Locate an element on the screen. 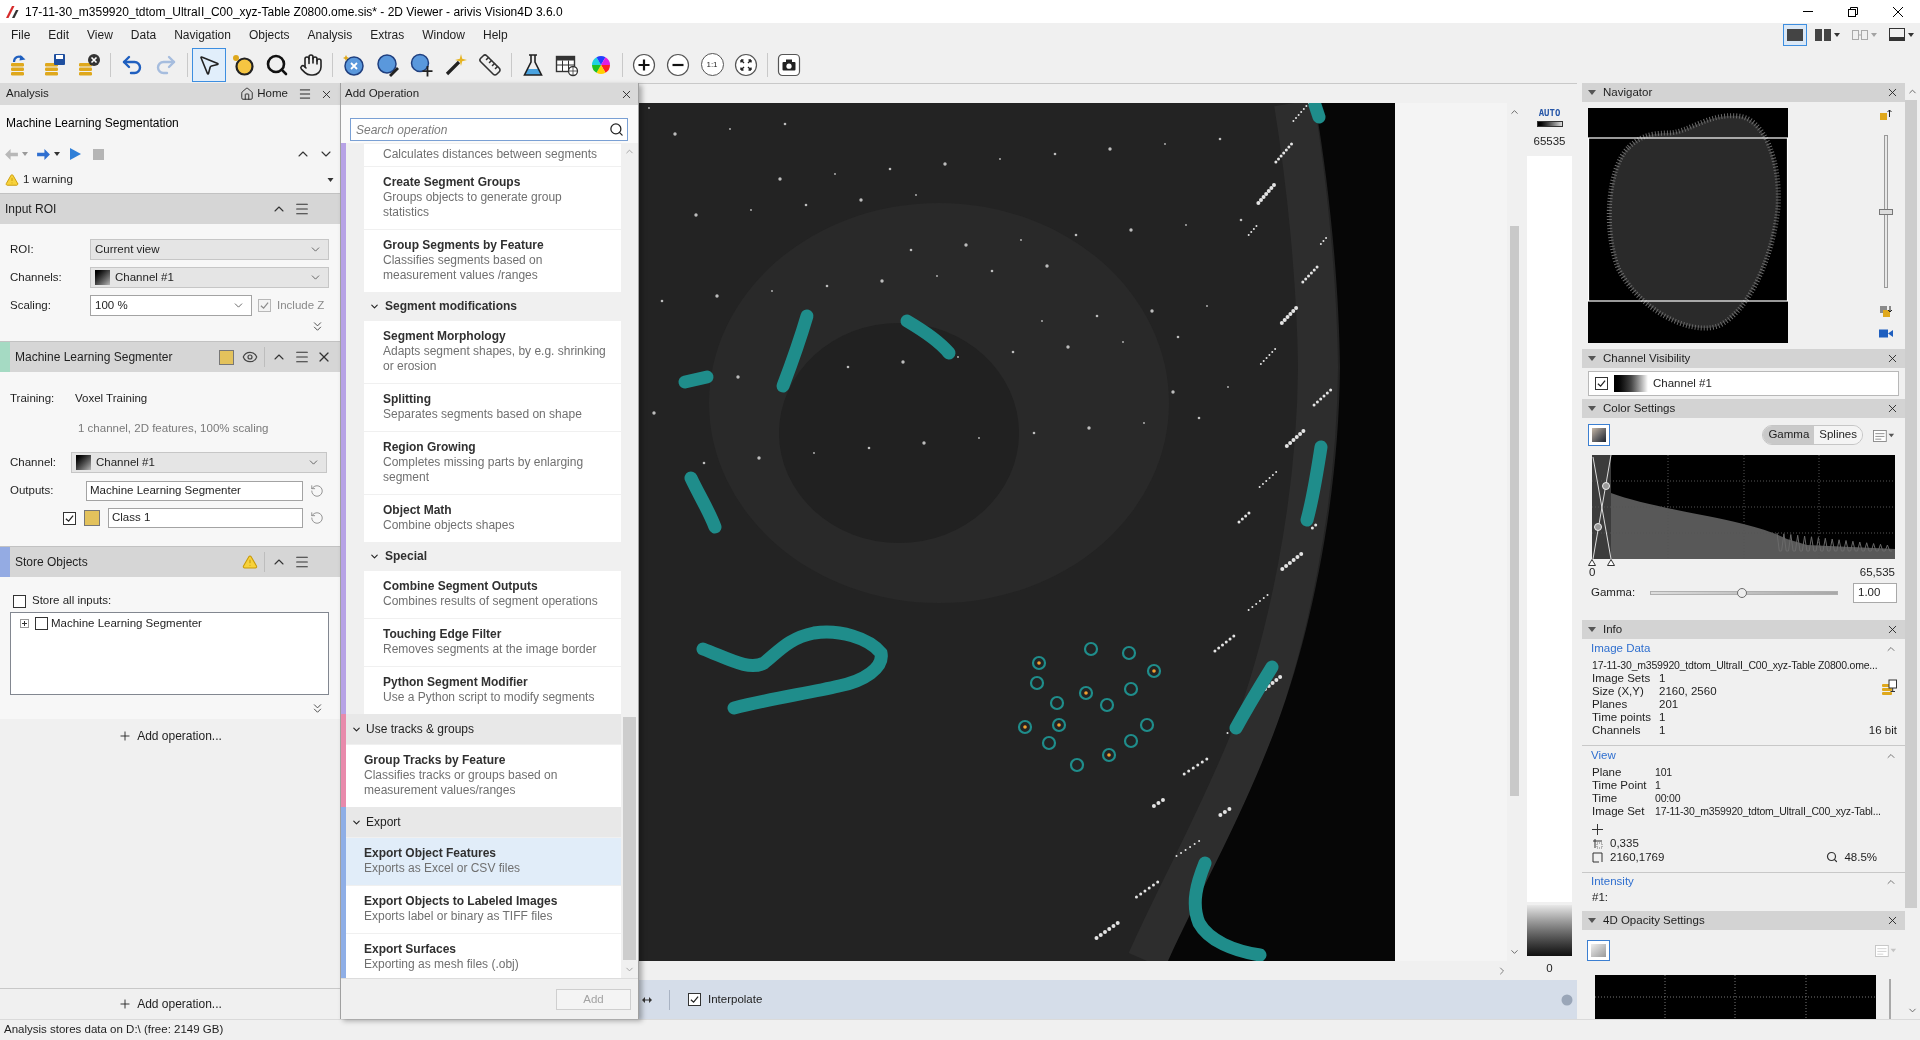 The height and width of the screenshot is (1040, 1920). group-header: Segment modifications is located at coordinates (483, 306).